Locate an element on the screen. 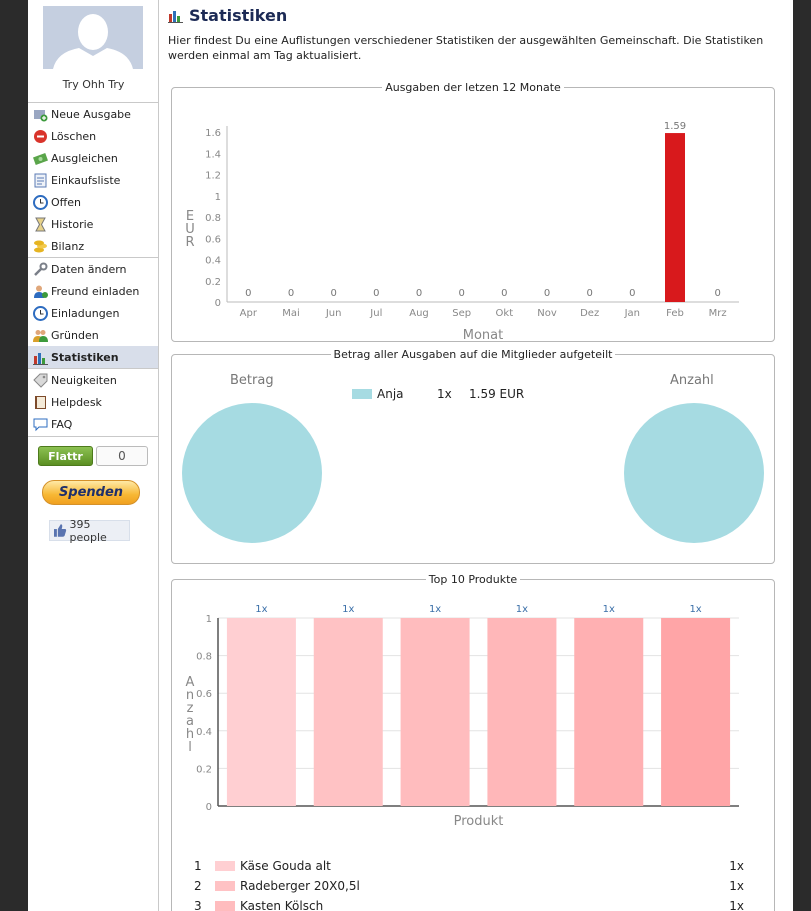 Image resolution: width=811 pixels, height=911 pixels. sidebar-item-notepad: Einkaufsliste is located at coordinates (93, 180).